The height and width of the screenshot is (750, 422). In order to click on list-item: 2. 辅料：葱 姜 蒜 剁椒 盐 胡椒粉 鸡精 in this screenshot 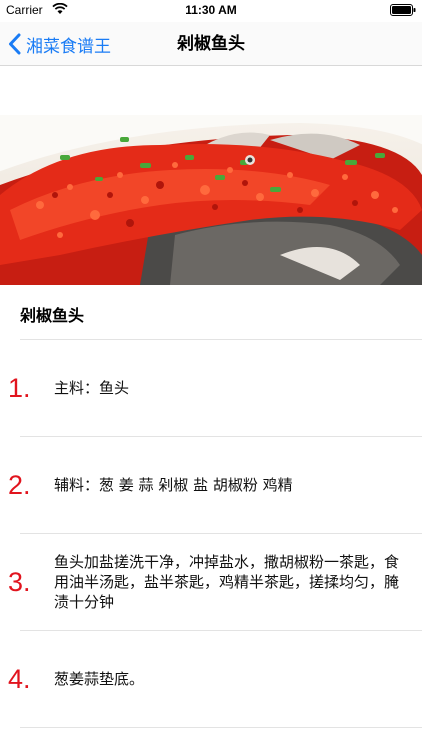, I will do `click(211, 485)`.